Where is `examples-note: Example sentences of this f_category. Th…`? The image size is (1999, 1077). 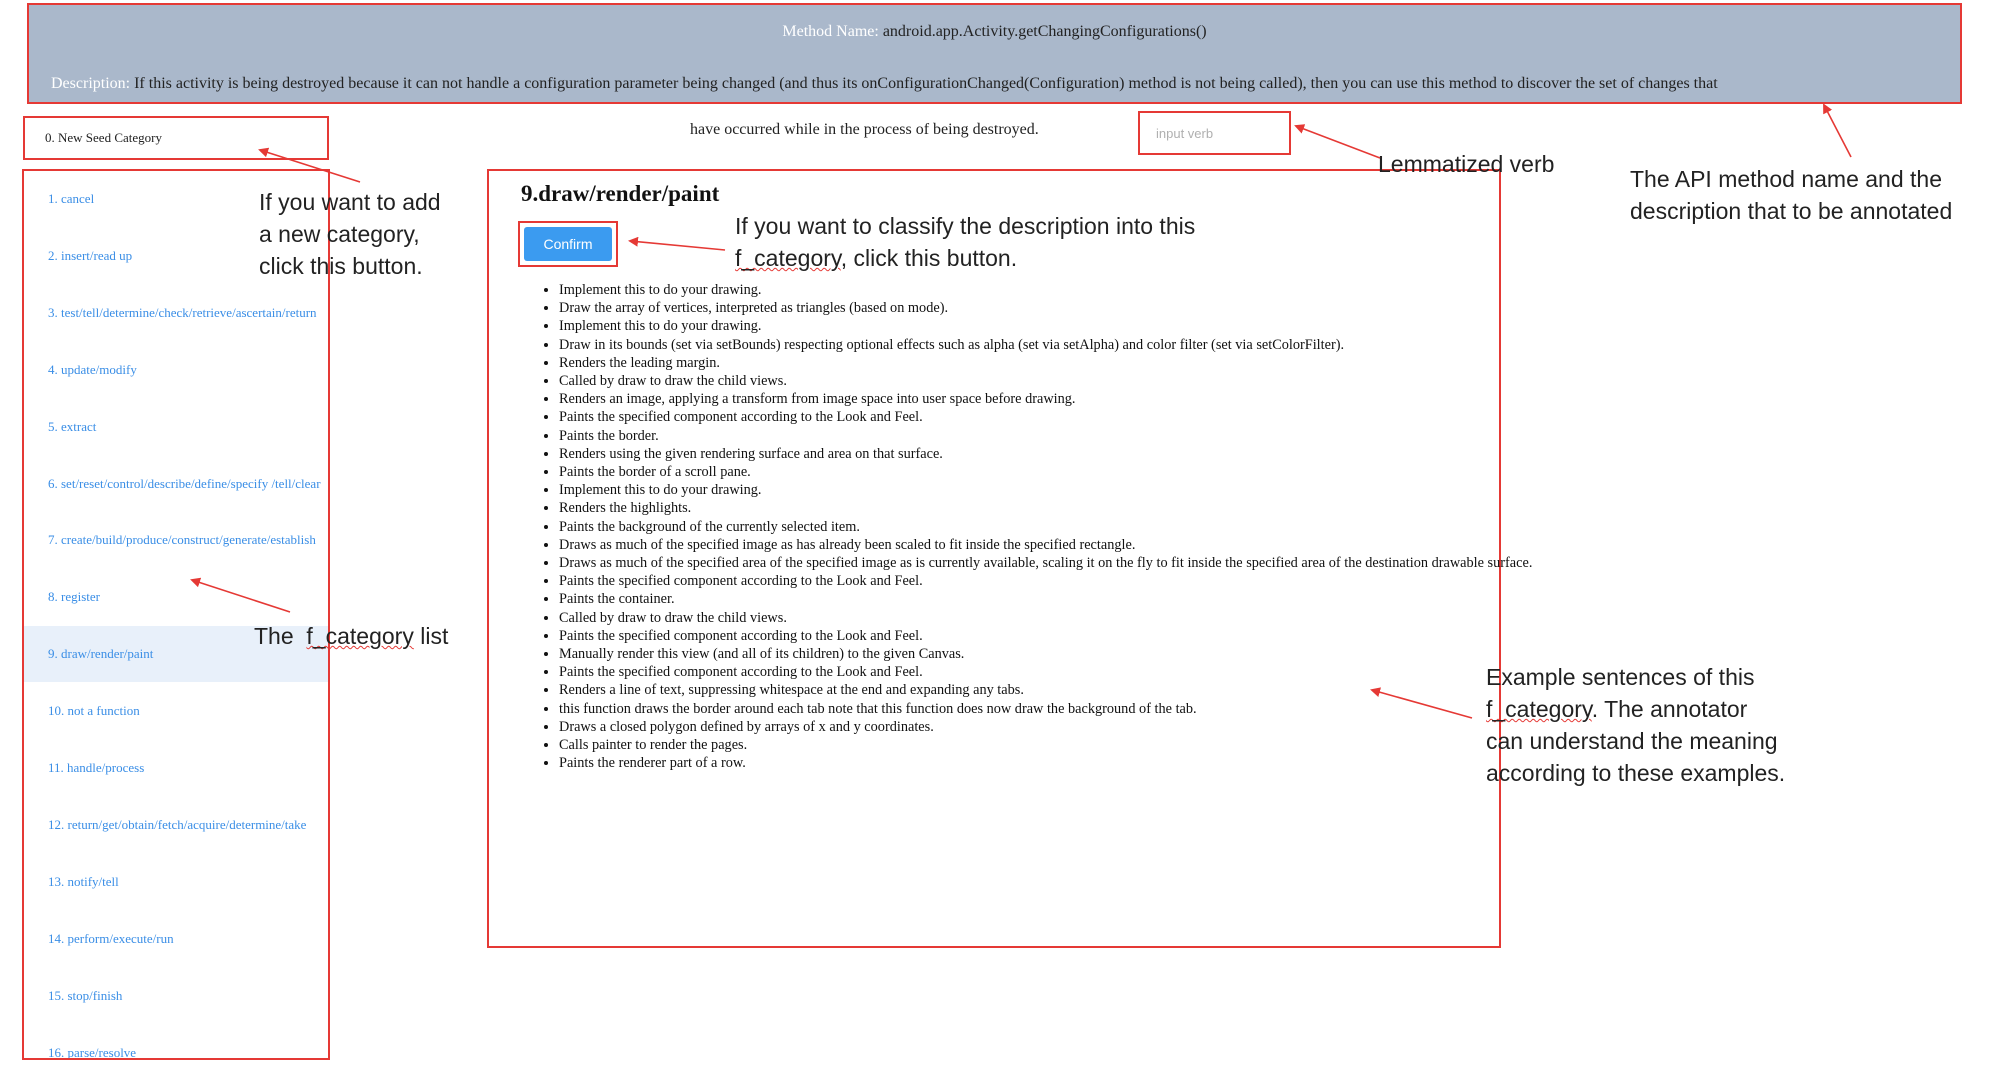 examples-note: Example sentences of this f_category. Th… is located at coordinates (1635, 725).